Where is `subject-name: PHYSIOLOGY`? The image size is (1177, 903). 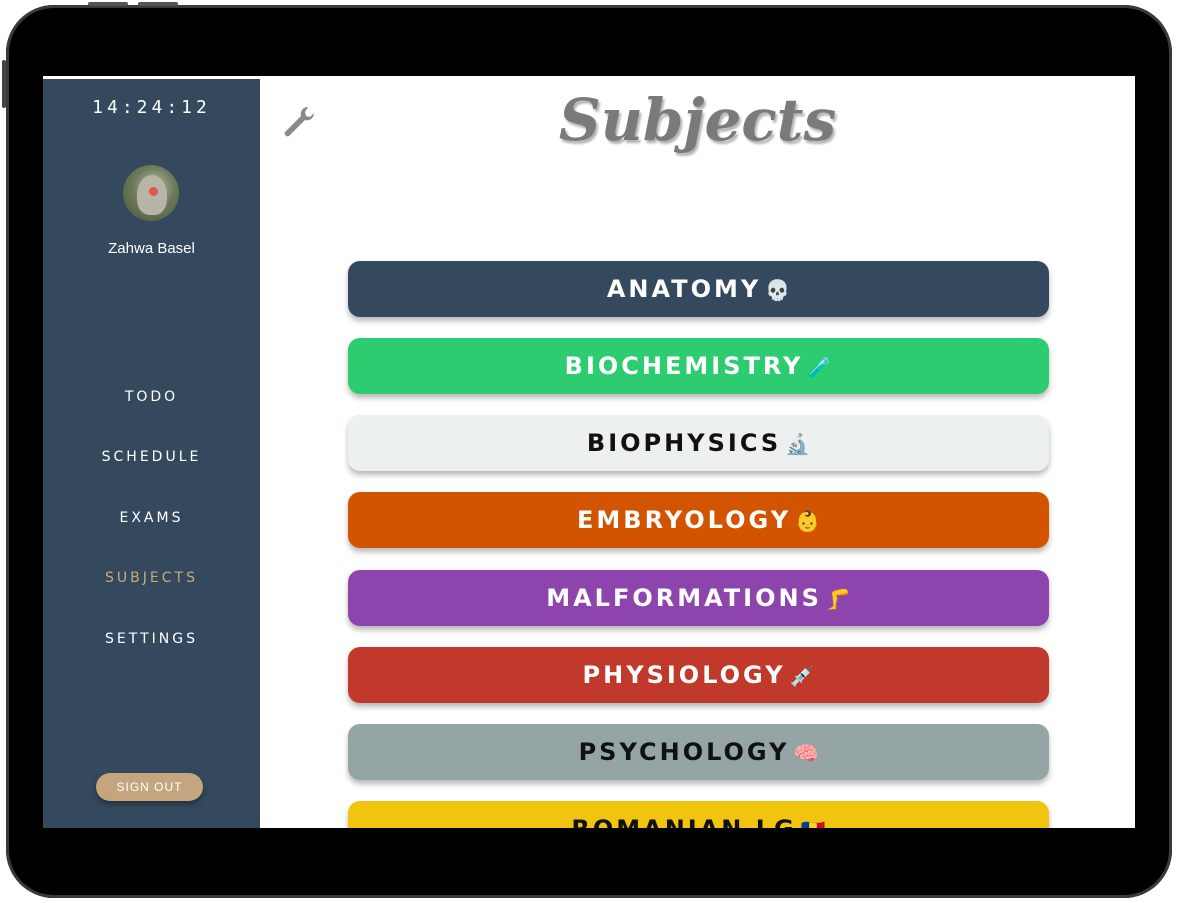 subject-name: PHYSIOLOGY is located at coordinates (684, 675).